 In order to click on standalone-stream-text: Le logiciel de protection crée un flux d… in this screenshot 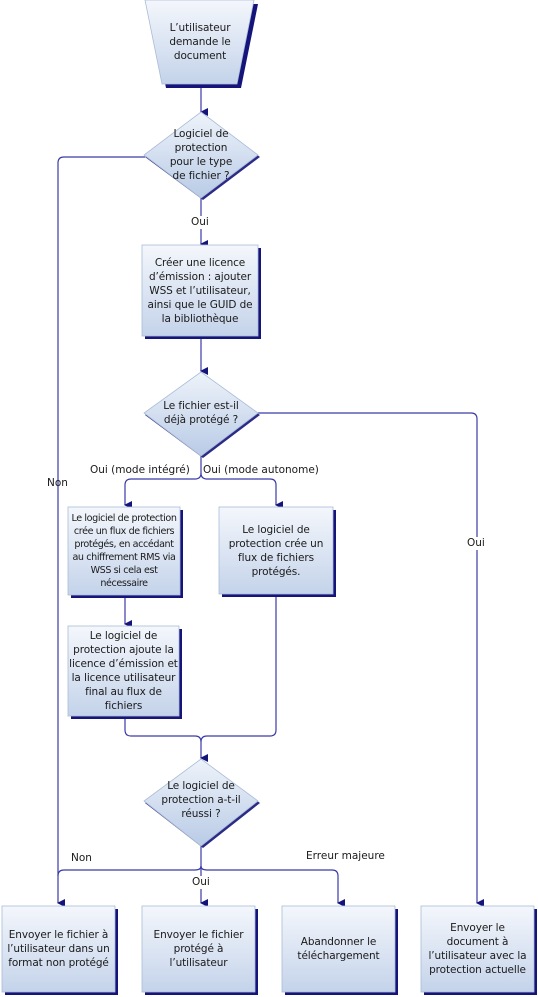, I will do `click(276, 550)`.